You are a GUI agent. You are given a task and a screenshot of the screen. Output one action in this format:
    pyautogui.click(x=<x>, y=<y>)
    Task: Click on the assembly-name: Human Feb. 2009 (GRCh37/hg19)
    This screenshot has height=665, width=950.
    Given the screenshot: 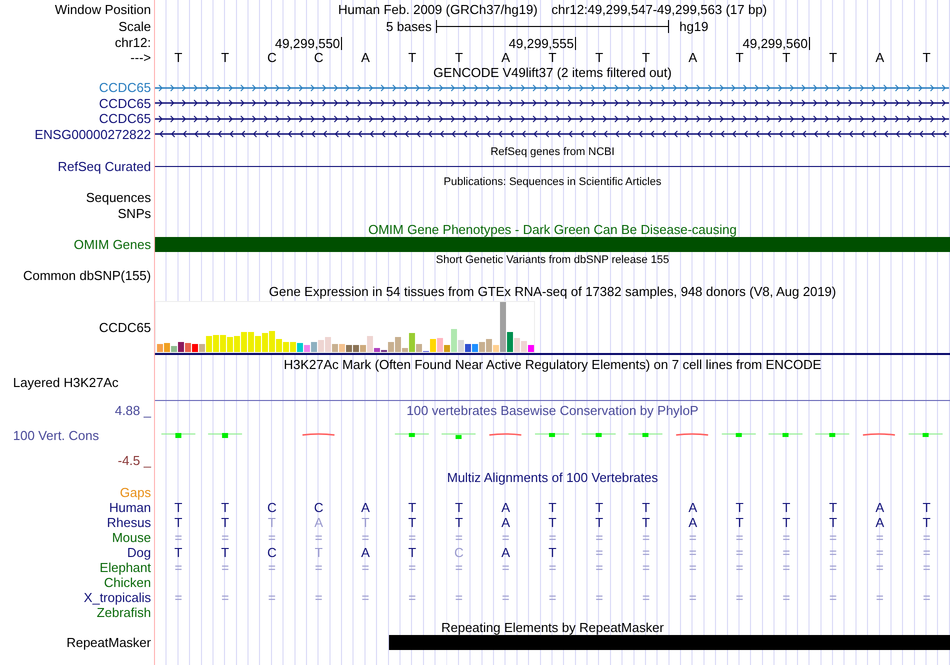 What is the action you would take?
    pyautogui.click(x=438, y=9)
    